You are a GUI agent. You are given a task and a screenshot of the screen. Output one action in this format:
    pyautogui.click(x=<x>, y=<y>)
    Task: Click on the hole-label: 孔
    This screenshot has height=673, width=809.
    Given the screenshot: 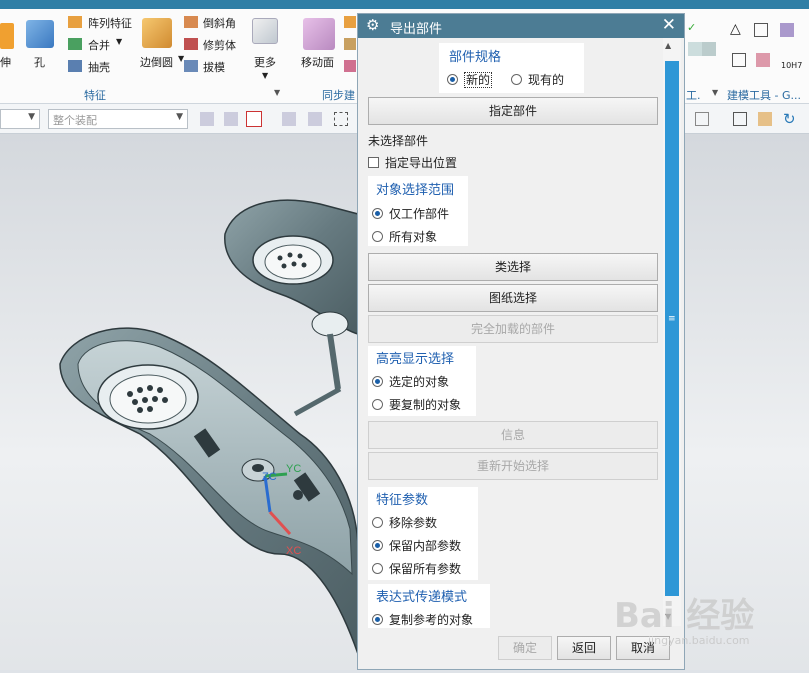 What is the action you would take?
    pyautogui.click(x=39, y=62)
    